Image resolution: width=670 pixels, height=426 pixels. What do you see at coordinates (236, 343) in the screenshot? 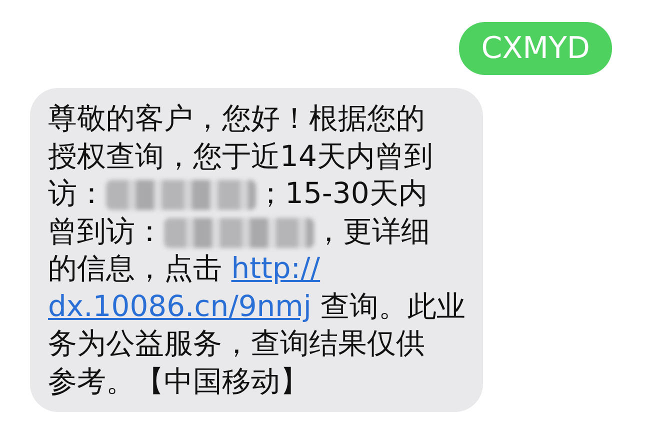
I see `message-text: 务为公益服务，查询结果仅供` at bounding box center [236, 343].